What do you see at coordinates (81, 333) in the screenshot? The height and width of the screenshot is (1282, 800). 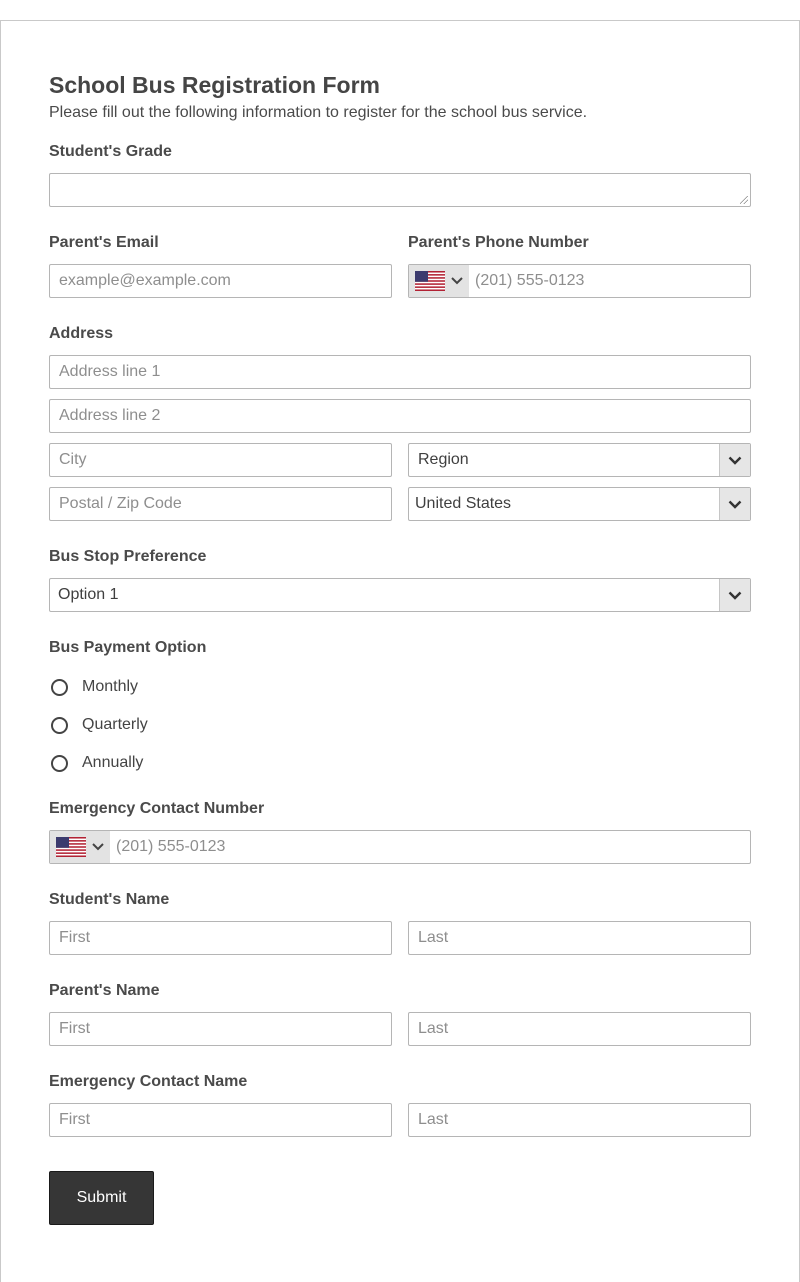 I see `address-label: Address` at bounding box center [81, 333].